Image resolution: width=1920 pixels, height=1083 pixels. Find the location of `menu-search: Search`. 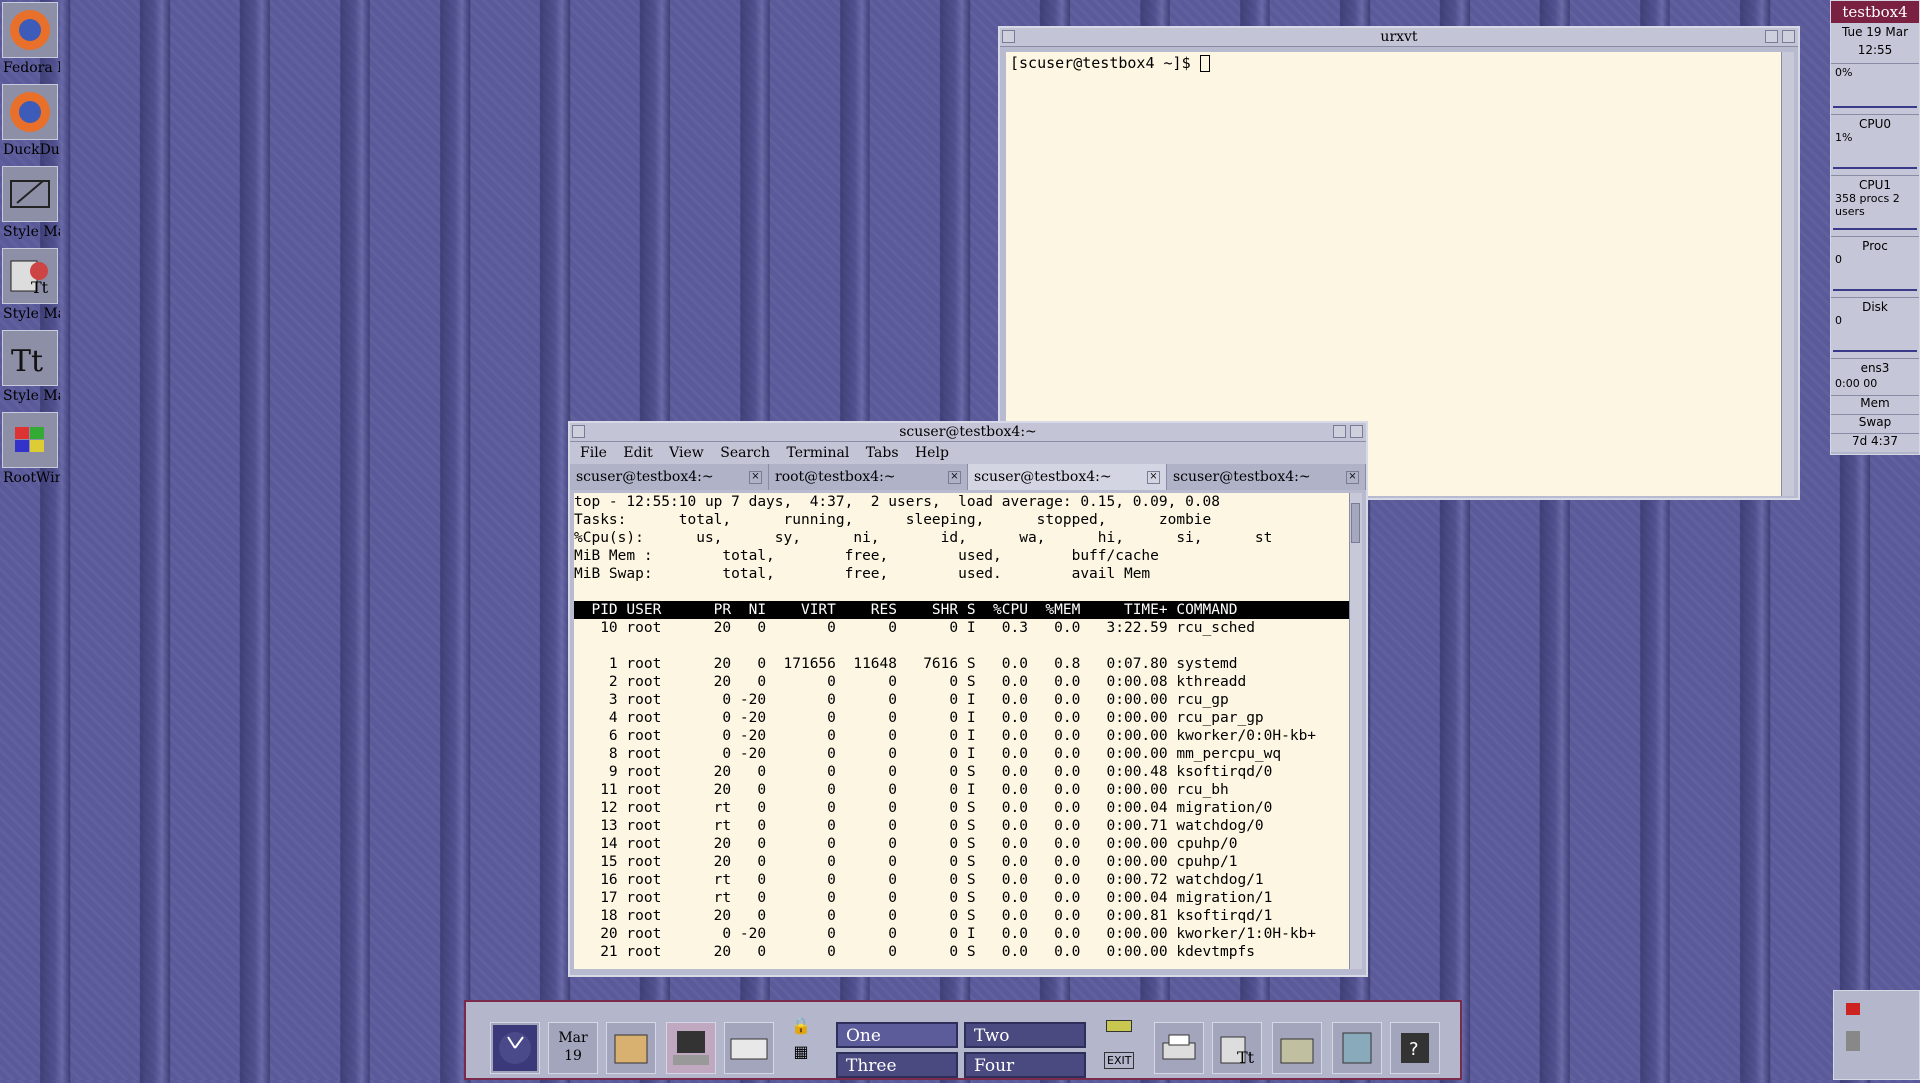

menu-search: Search is located at coordinates (745, 453).